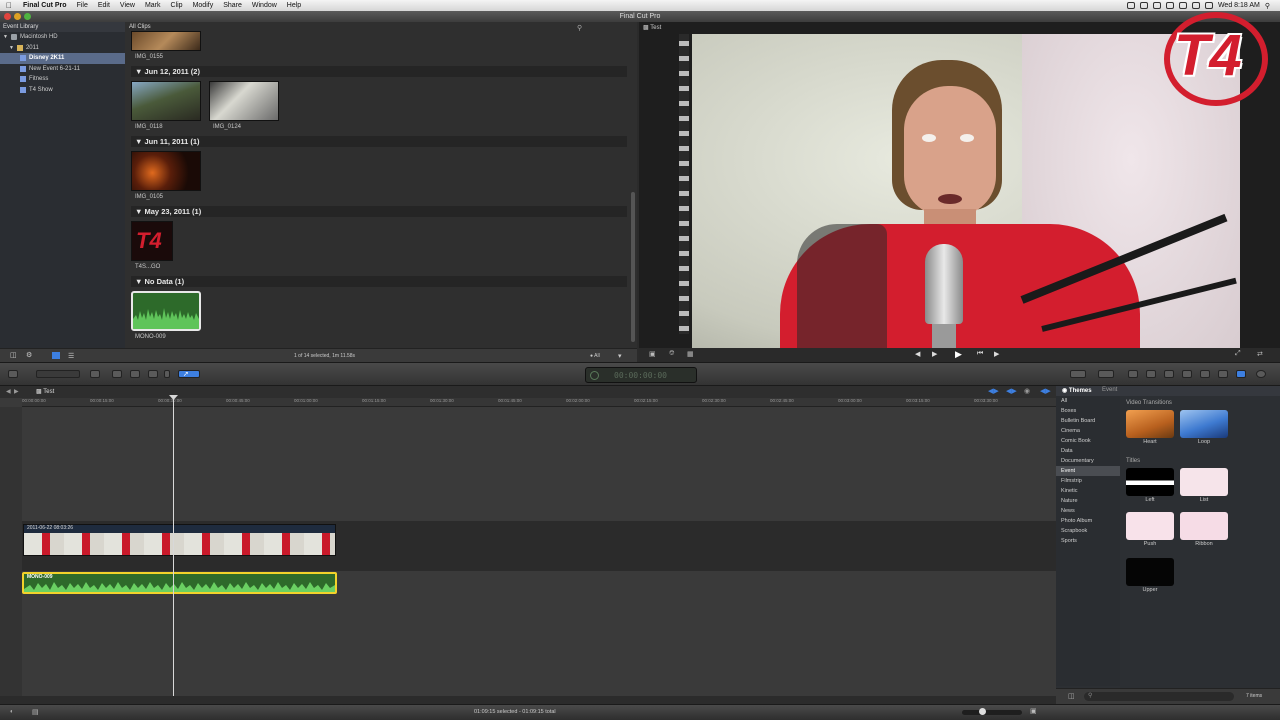 The image size is (1280, 720). Describe the element at coordinates (992, 711) in the screenshot. I see `zoom-slider` at that location.